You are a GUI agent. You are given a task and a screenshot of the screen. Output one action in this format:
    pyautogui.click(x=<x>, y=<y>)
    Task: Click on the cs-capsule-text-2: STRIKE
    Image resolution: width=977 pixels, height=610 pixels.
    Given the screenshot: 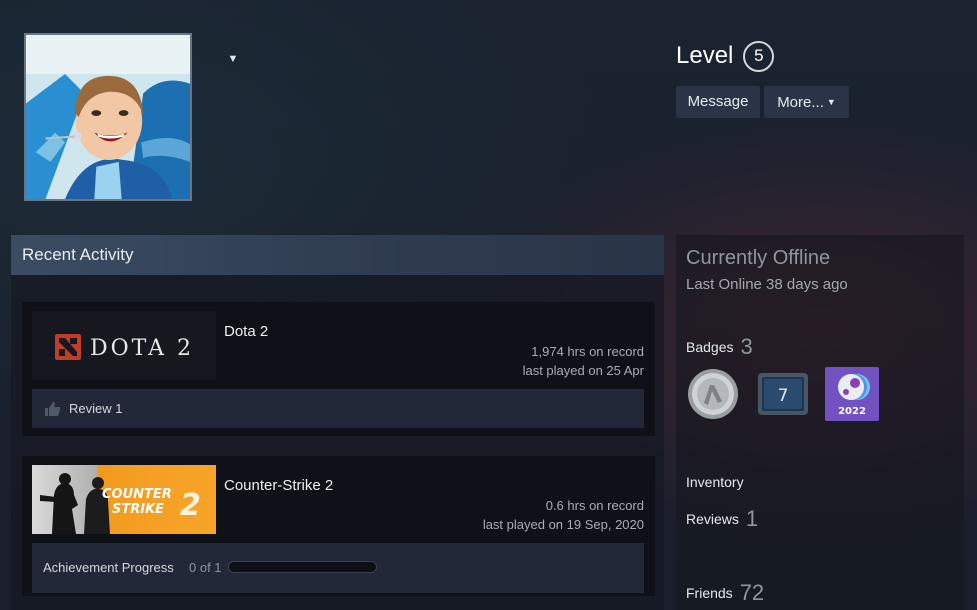 What is the action you would take?
    pyautogui.click(x=138, y=509)
    